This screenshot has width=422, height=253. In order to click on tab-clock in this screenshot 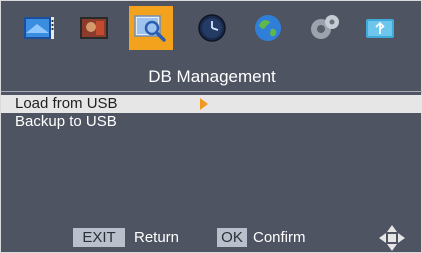, I will do `click(212, 28)`.